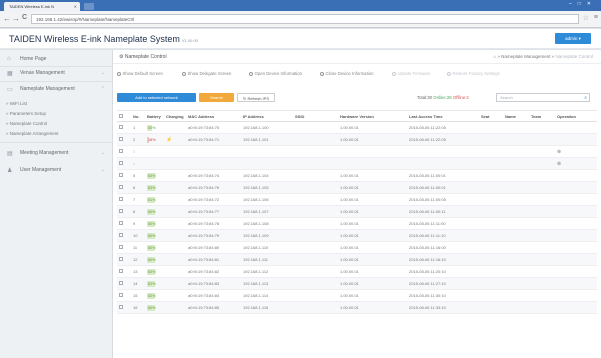 Image resolution: width=601 pixels, height=358 pixels. What do you see at coordinates (267, 116) in the screenshot?
I see `col-ip: IP Address` at bounding box center [267, 116].